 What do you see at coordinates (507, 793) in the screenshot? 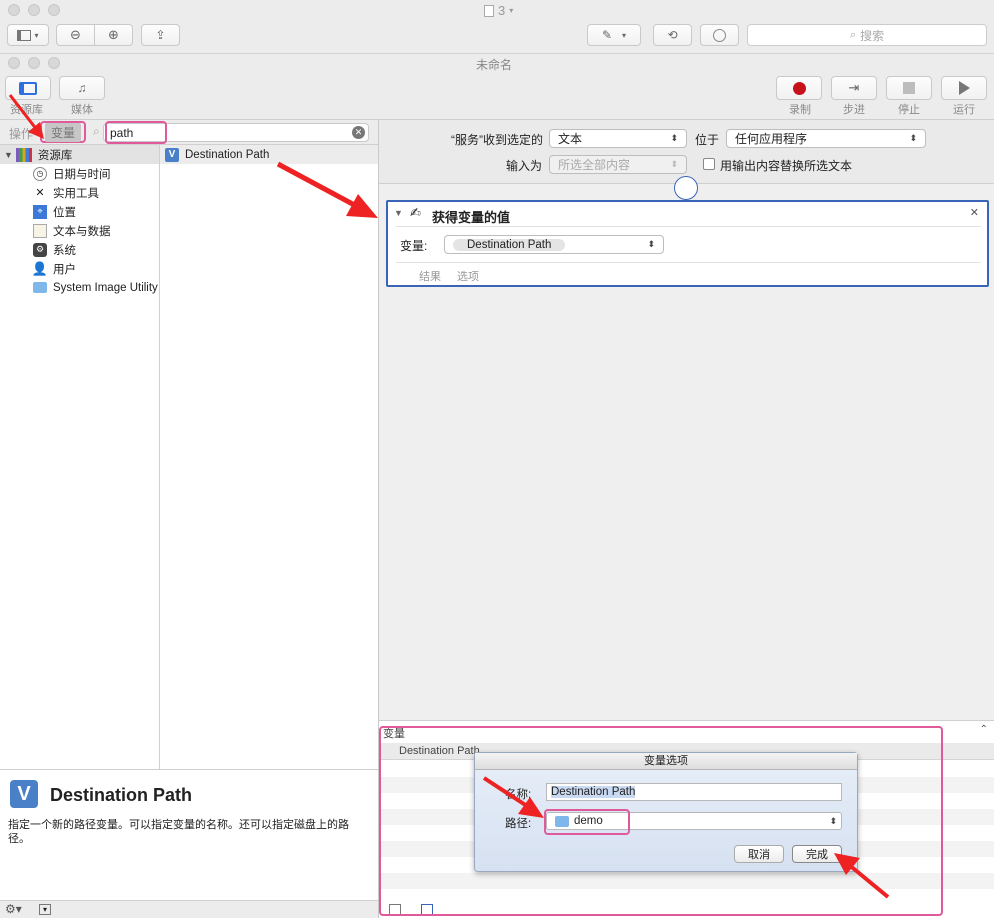
I see `arrow-to-path` at bounding box center [507, 793].